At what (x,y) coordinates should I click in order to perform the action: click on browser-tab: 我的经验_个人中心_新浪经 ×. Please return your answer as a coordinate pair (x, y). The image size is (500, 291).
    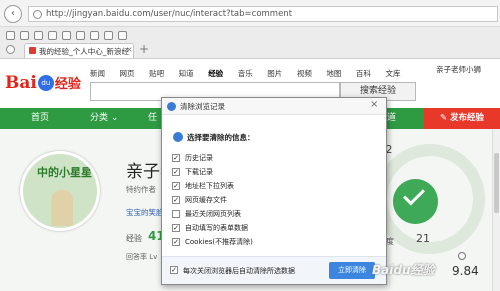
    Looking at the image, I should click on (79, 50).